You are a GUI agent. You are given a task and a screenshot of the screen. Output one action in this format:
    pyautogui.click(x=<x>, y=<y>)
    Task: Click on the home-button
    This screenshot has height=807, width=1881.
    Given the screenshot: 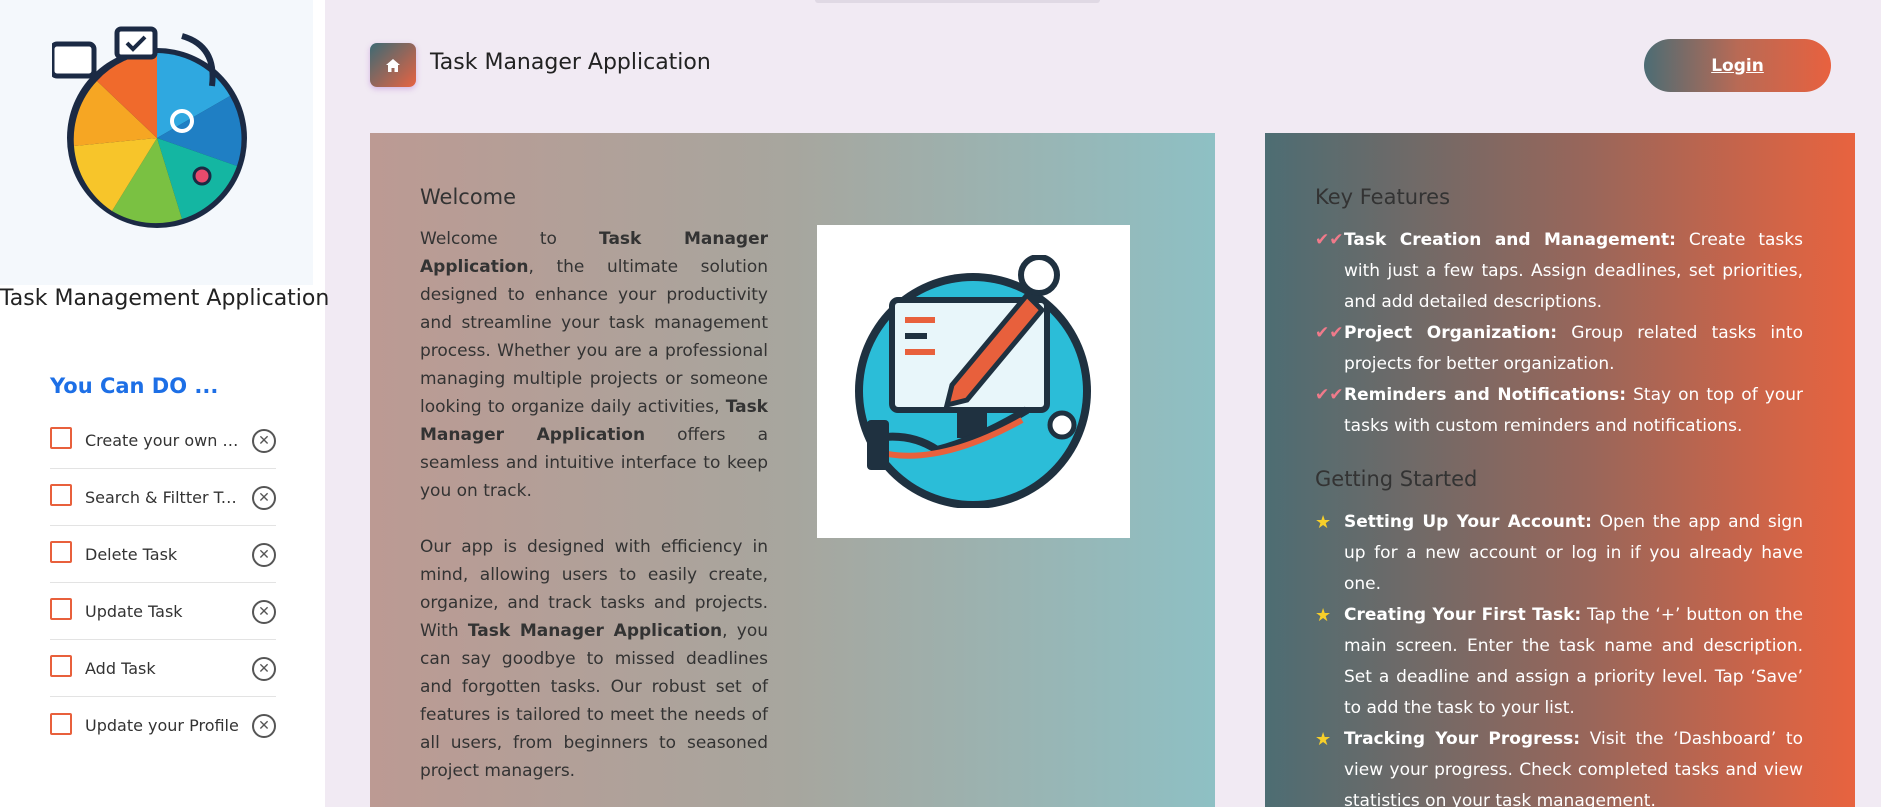 What is the action you would take?
    pyautogui.click(x=393, y=65)
    